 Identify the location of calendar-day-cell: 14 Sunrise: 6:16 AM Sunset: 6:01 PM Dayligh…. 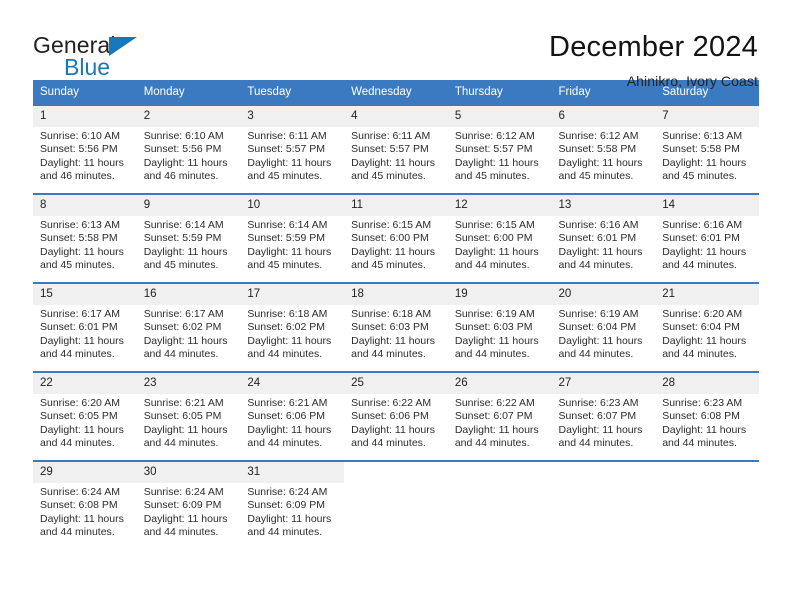
(707, 238).